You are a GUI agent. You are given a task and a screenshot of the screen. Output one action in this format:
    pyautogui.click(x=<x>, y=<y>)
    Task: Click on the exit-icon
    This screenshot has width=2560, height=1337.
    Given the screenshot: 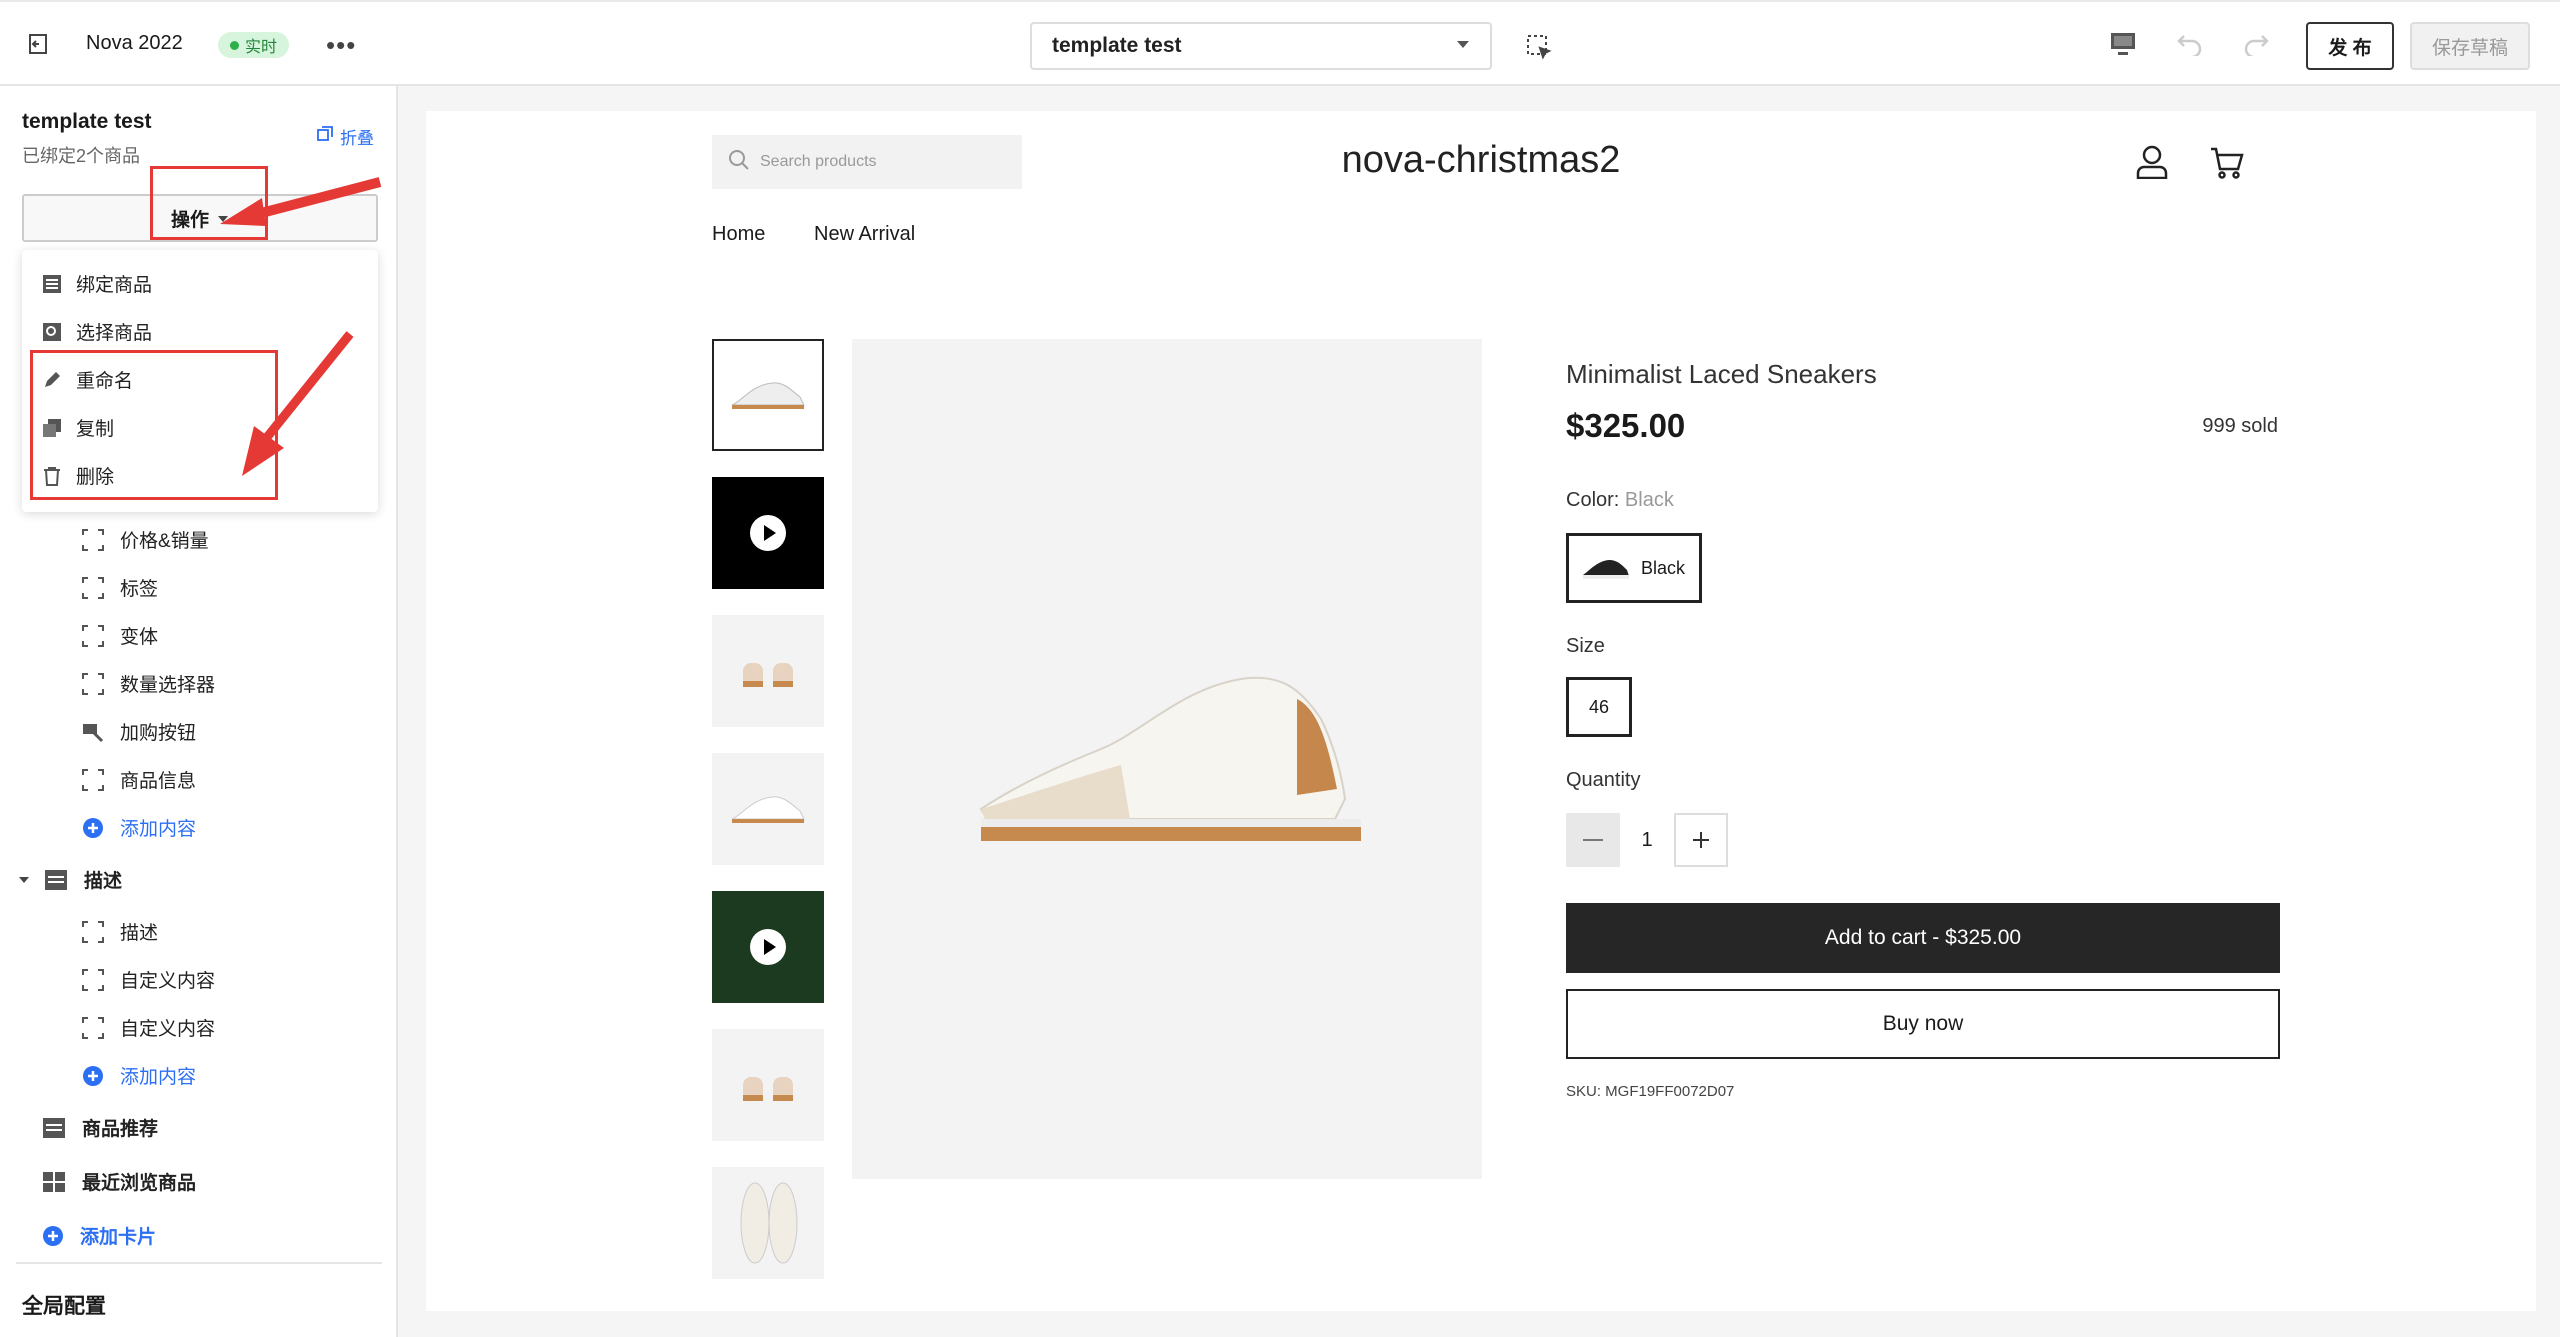 What is the action you would take?
    pyautogui.click(x=38, y=44)
    